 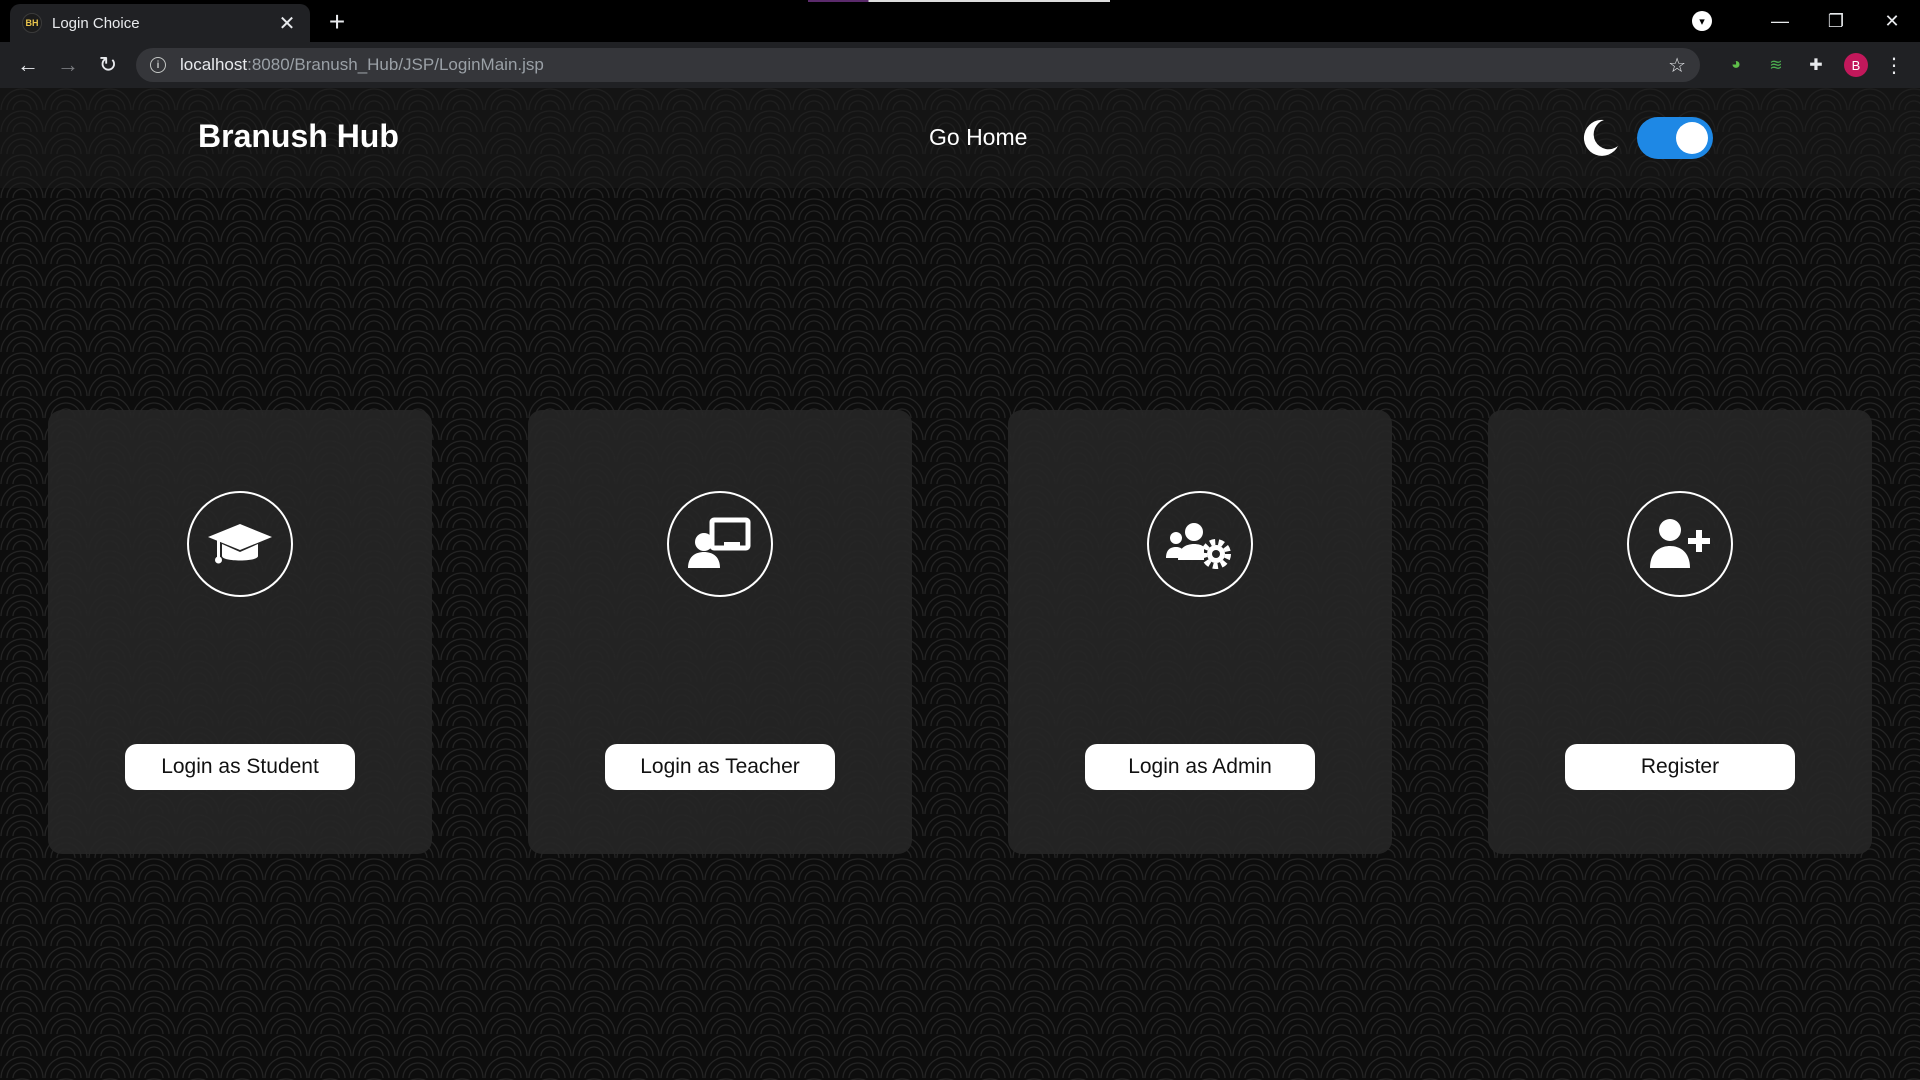 What do you see at coordinates (337, 22) in the screenshot?
I see `new-tab-icon: +` at bounding box center [337, 22].